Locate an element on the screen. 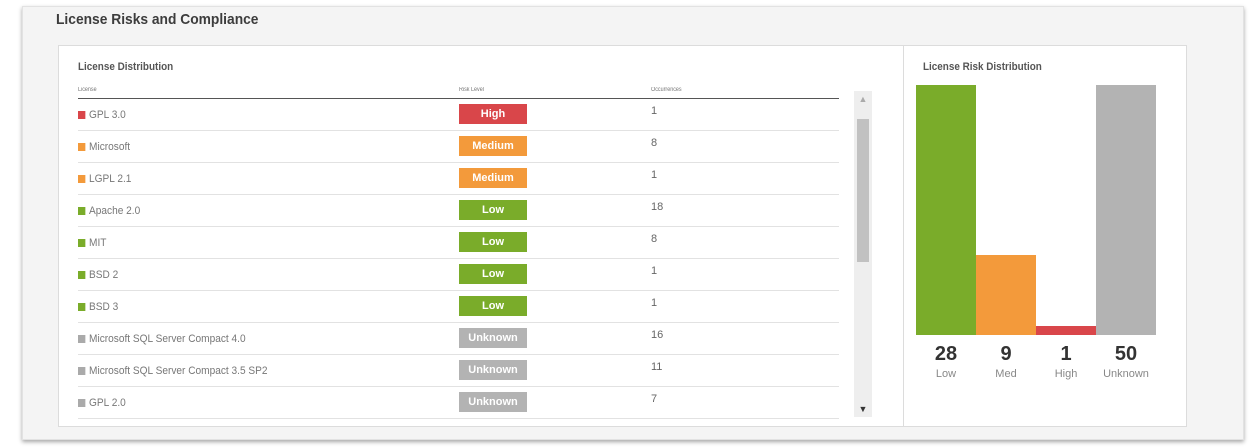  table-scrollbar: ▲ ▼ is located at coordinates (863, 254).